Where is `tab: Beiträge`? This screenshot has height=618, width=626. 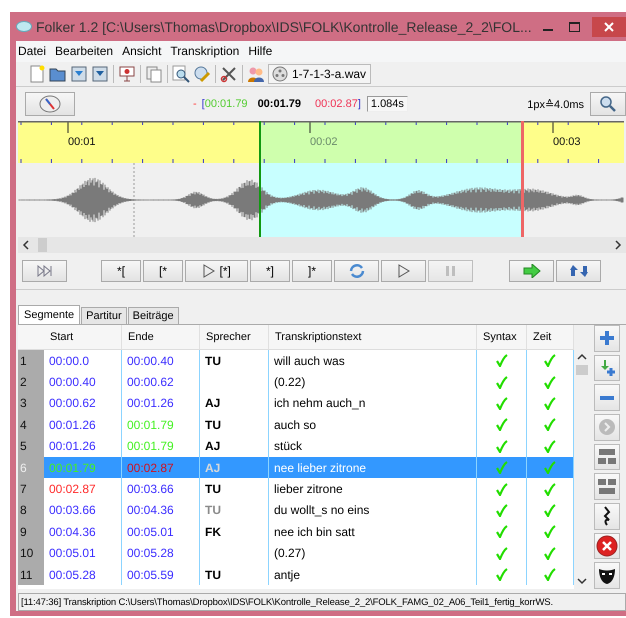 tab: Beiträge is located at coordinates (153, 315).